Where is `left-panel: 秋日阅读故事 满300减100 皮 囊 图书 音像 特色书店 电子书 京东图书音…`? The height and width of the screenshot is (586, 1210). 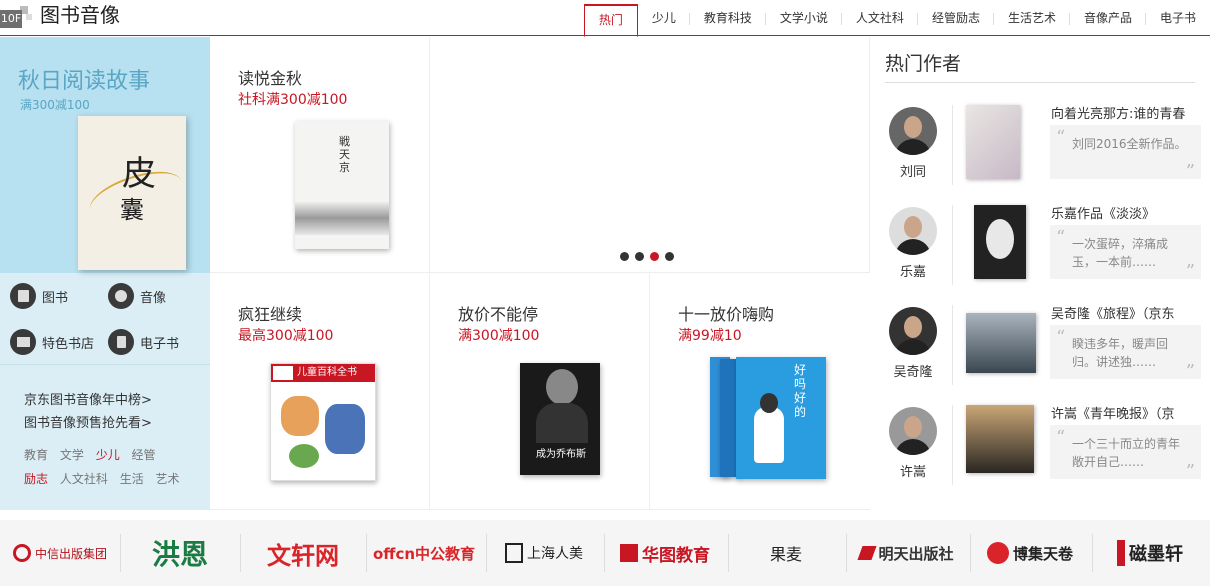
left-panel: 秋日阅读故事 满300减100 皮 囊 图书 音像 特色书店 电子书 京东图书音… is located at coordinates (105, 273).